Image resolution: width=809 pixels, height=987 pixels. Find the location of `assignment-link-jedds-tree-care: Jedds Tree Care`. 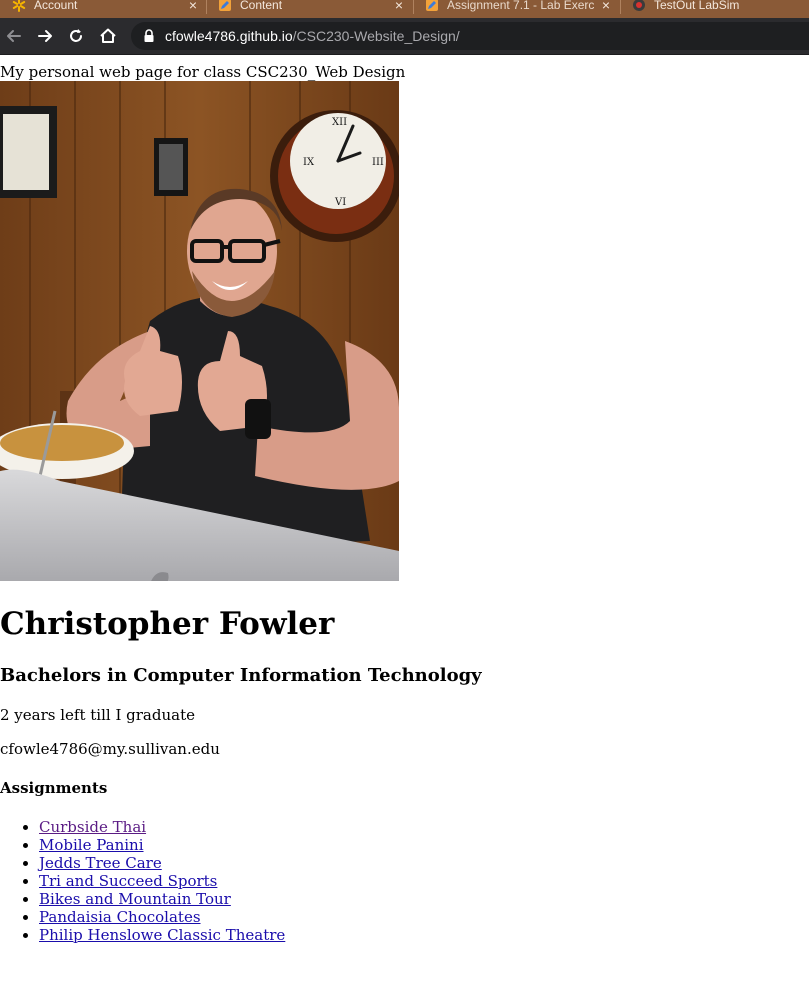

assignment-link-jedds-tree-care: Jedds Tree Care is located at coordinates (100, 863).